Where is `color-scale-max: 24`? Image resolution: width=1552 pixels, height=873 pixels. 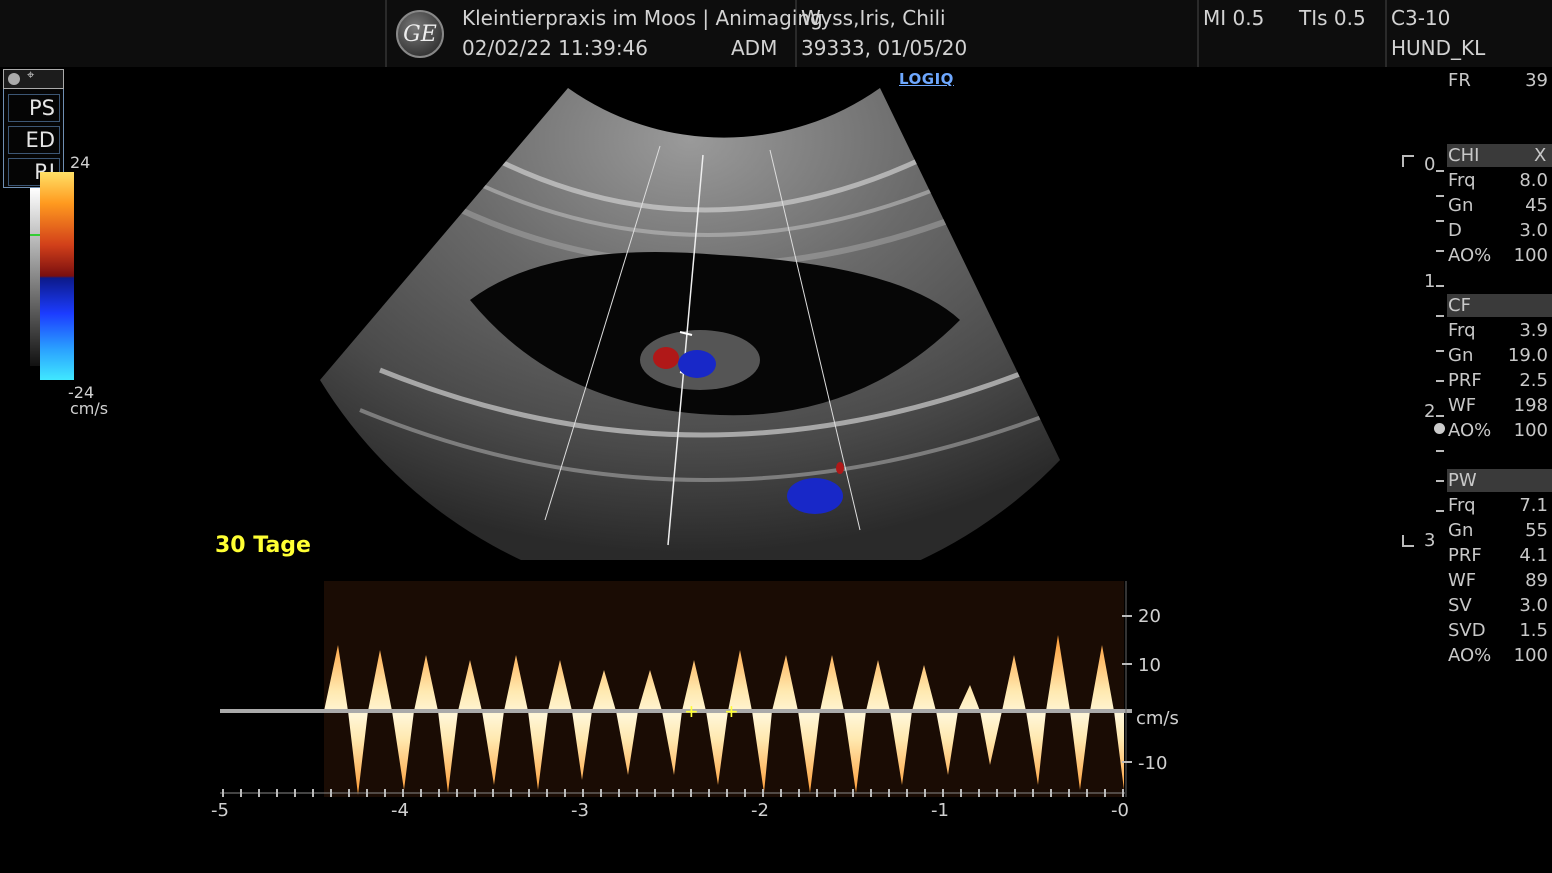 color-scale-max: 24 is located at coordinates (80, 162).